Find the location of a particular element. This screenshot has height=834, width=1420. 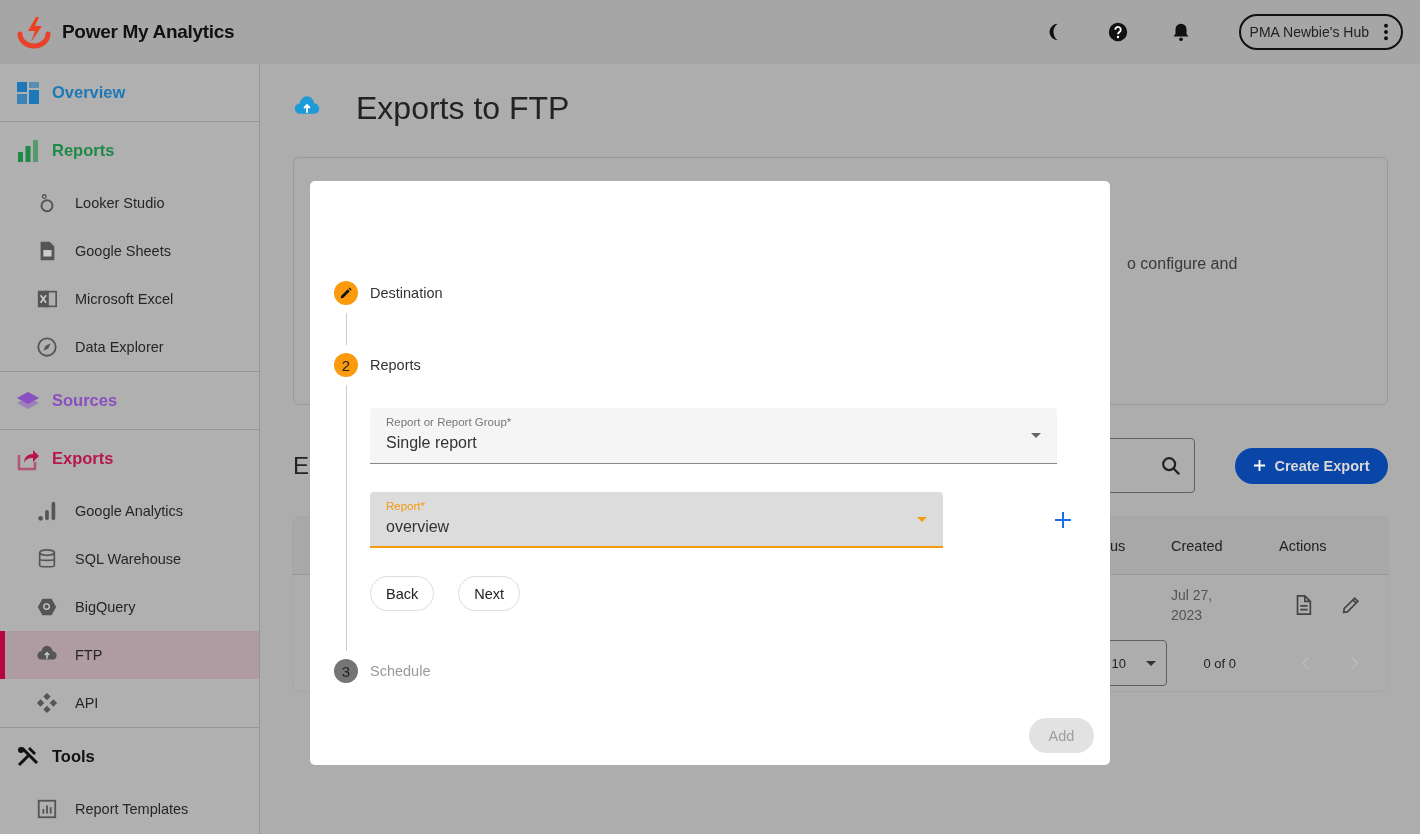

sidebar-item: Report Templates is located at coordinates (129, 809).